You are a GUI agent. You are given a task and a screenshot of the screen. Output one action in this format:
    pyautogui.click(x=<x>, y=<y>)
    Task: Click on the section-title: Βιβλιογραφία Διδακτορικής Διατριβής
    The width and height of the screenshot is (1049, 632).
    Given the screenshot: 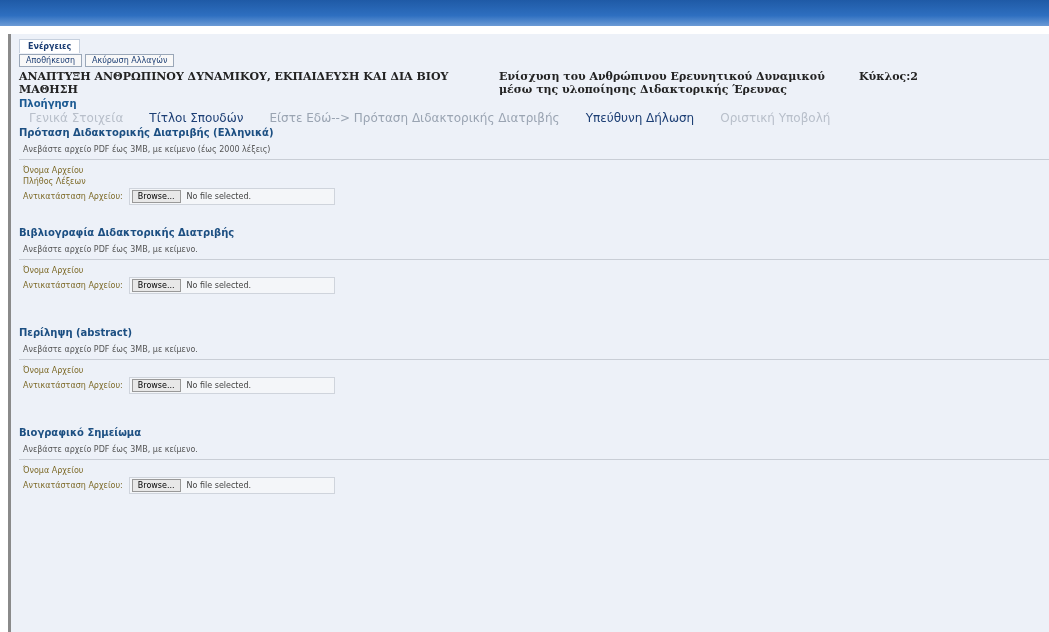 What is the action you would take?
    pyautogui.click(x=127, y=232)
    